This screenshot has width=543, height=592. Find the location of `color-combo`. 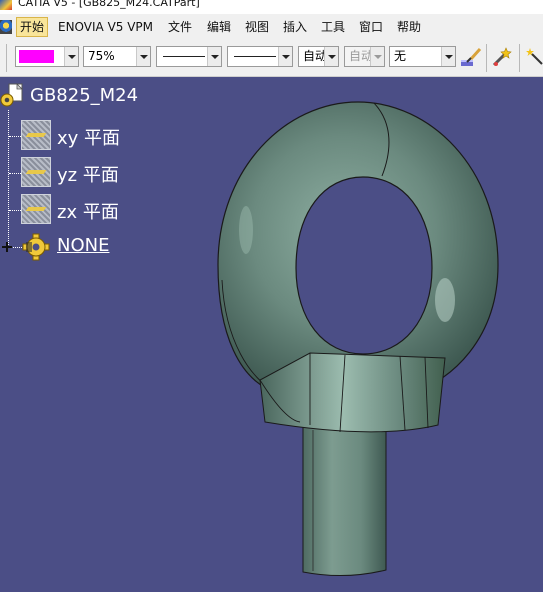

color-combo is located at coordinates (47, 56).